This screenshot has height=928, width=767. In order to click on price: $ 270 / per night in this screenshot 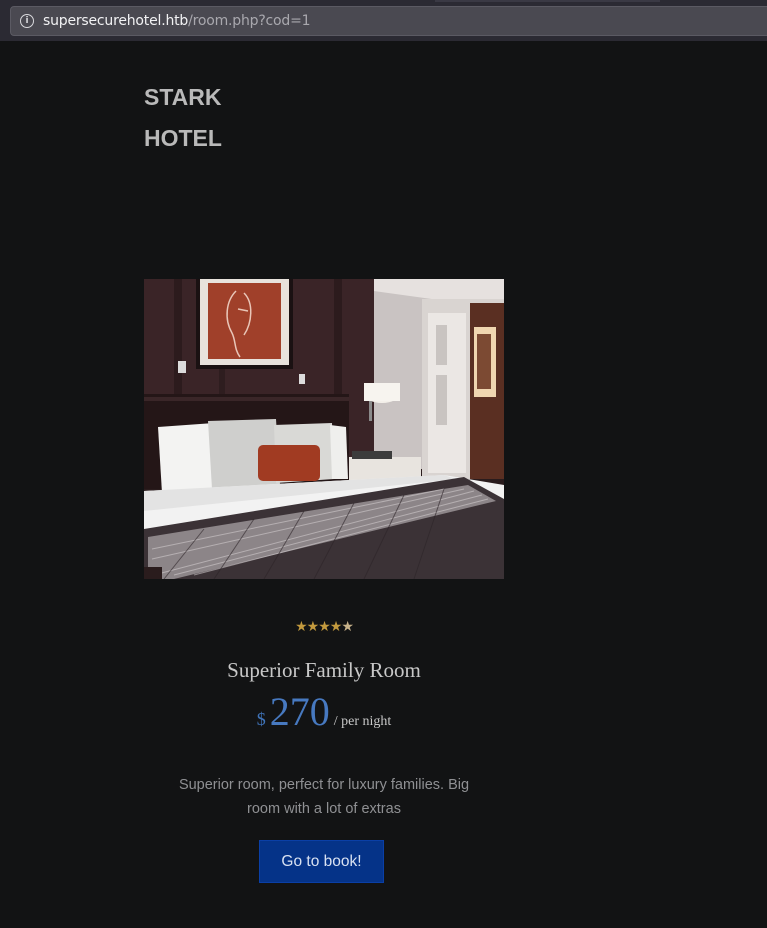, I will do `click(324, 712)`.